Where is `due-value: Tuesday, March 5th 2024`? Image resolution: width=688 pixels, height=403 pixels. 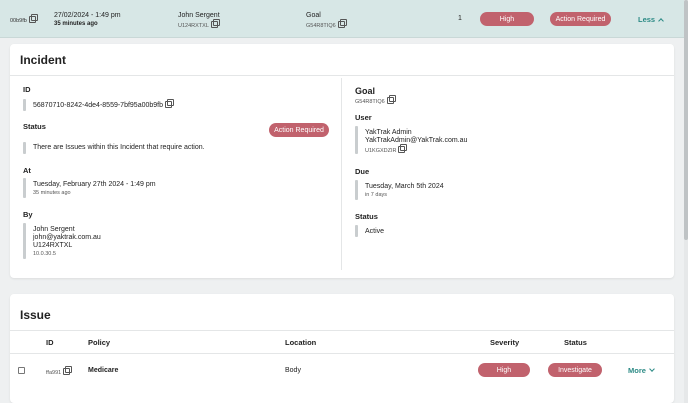
due-value: Tuesday, March 5th 2024 is located at coordinates (404, 186).